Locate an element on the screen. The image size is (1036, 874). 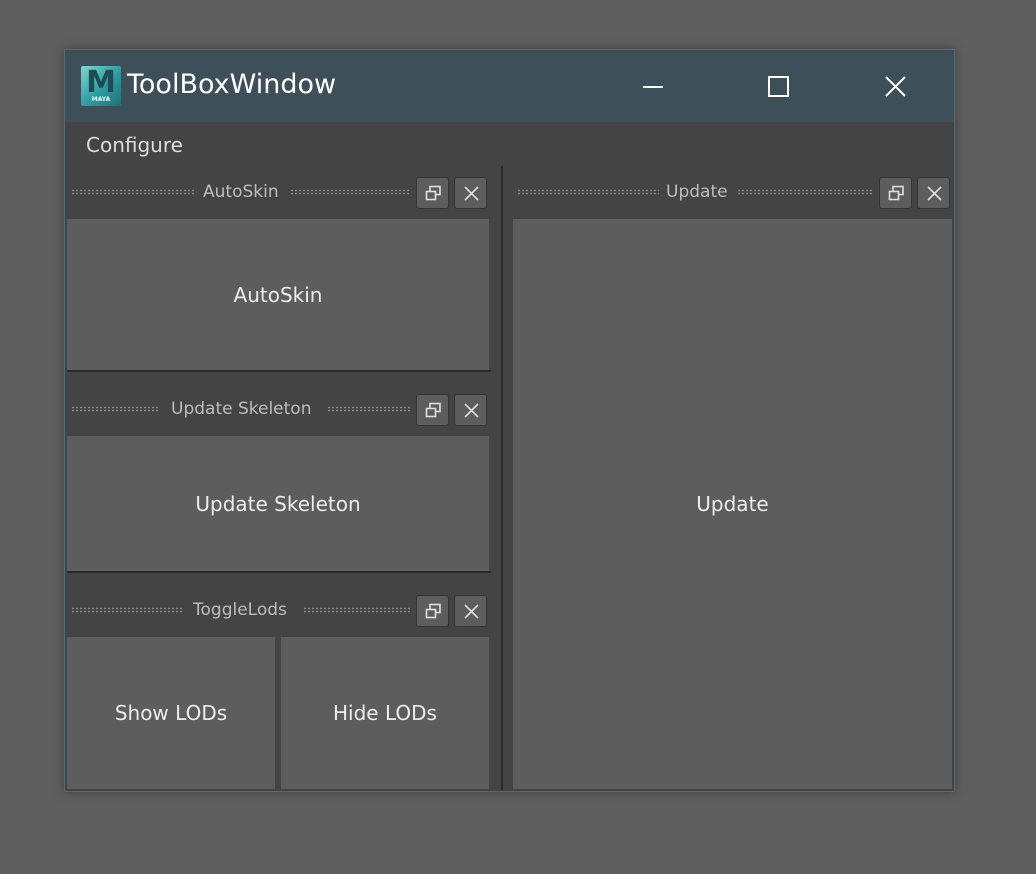
window-title: ToolBoxWindow is located at coordinates (232, 84).